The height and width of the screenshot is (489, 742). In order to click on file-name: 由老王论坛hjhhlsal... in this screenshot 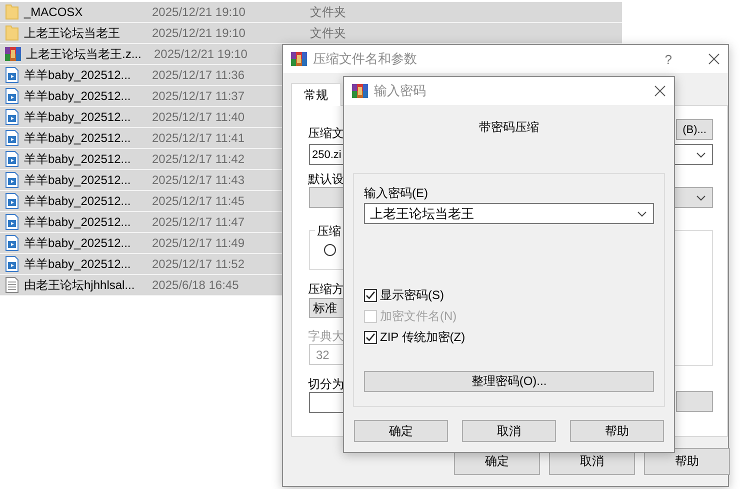, I will do `click(80, 285)`.